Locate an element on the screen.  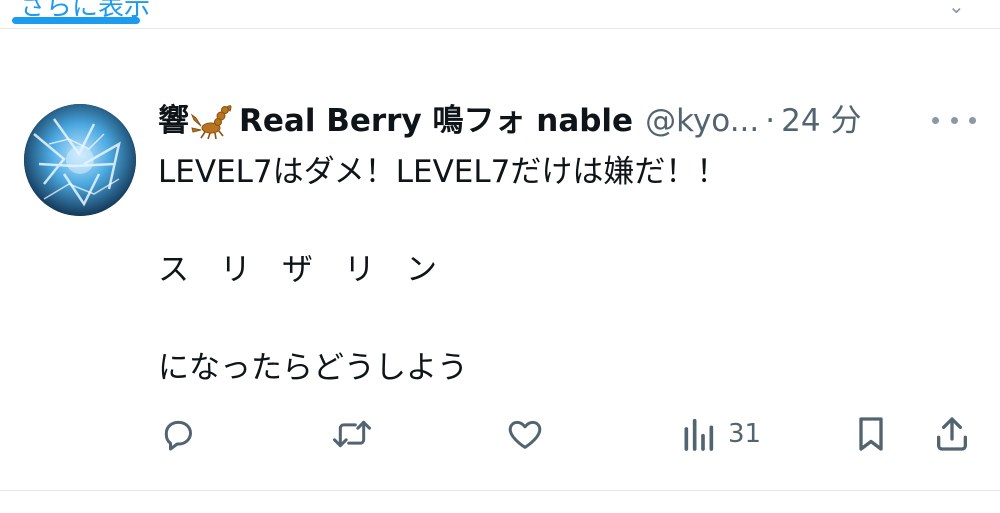
views-count: 31 is located at coordinates (745, 434).